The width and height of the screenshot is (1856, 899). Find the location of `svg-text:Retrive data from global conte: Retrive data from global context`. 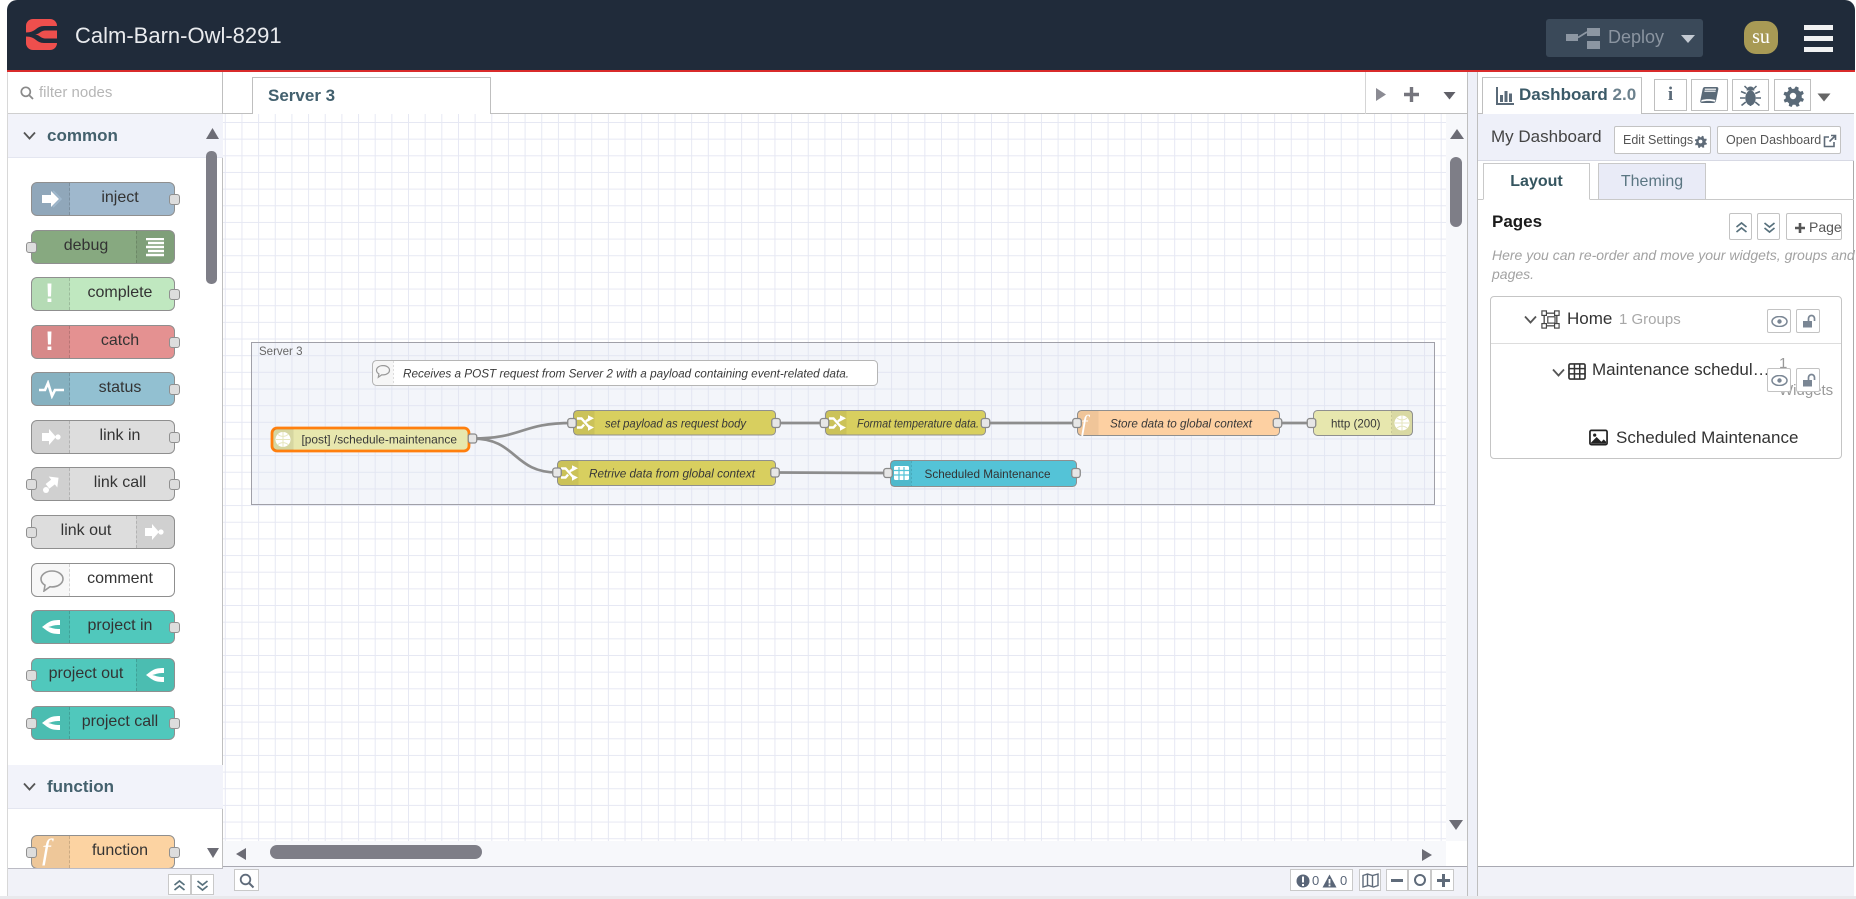

svg-text:Retrive data from global conte: Retrive data from global context is located at coordinates (672, 474).